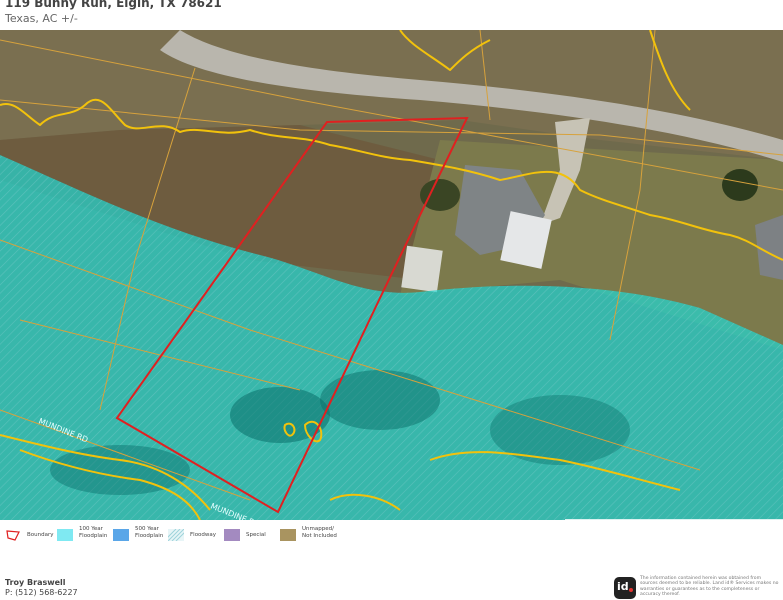 This screenshot has width=783, height=600. Describe the element at coordinates (674, 519) in the screenshot. I see `scale-bar: 0 50 100 150 200ft` at that location.